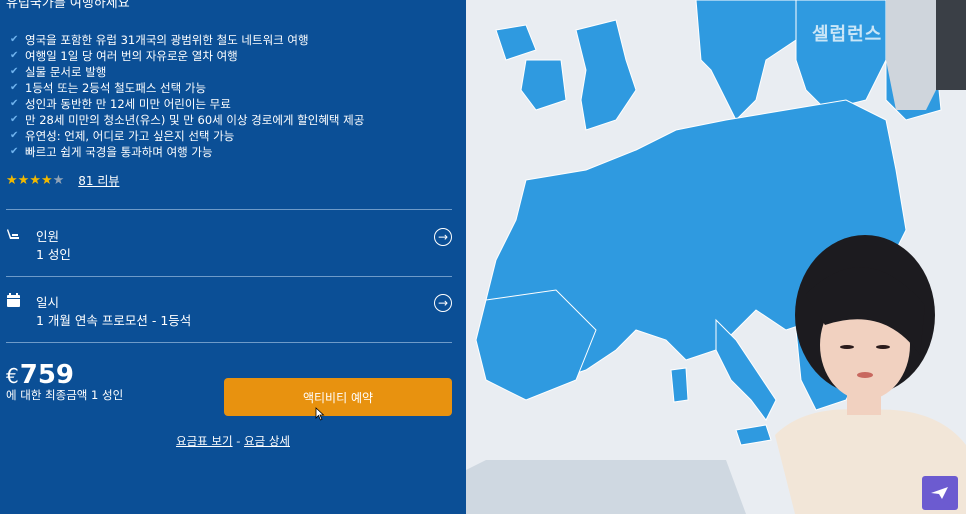  Describe the element at coordinates (187, 72) in the screenshot. I see `feature-item: ✔ 실물 문서로 발행` at that location.